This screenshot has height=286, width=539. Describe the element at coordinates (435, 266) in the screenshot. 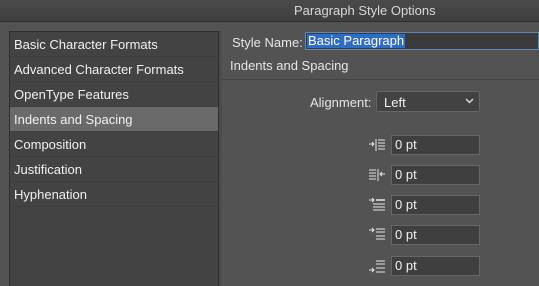

I see `space-after-field: 0 pt` at that location.